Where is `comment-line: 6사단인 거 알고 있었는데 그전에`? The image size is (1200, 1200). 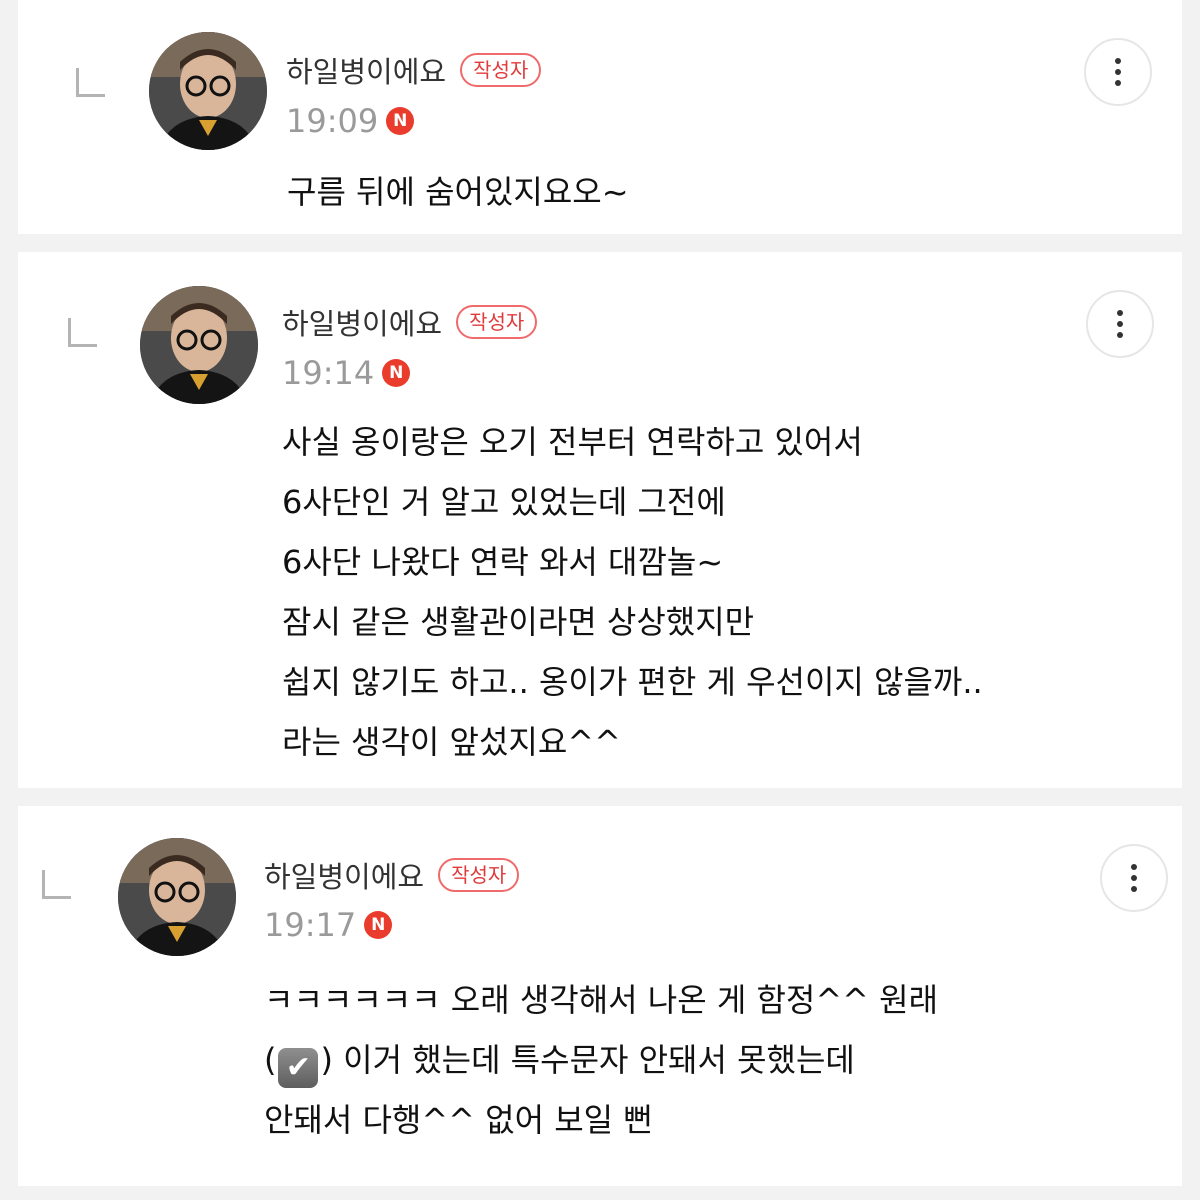 comment-line: 6사단인 거 알고 있었는데 그전에 is located at coordinates (504, 502).